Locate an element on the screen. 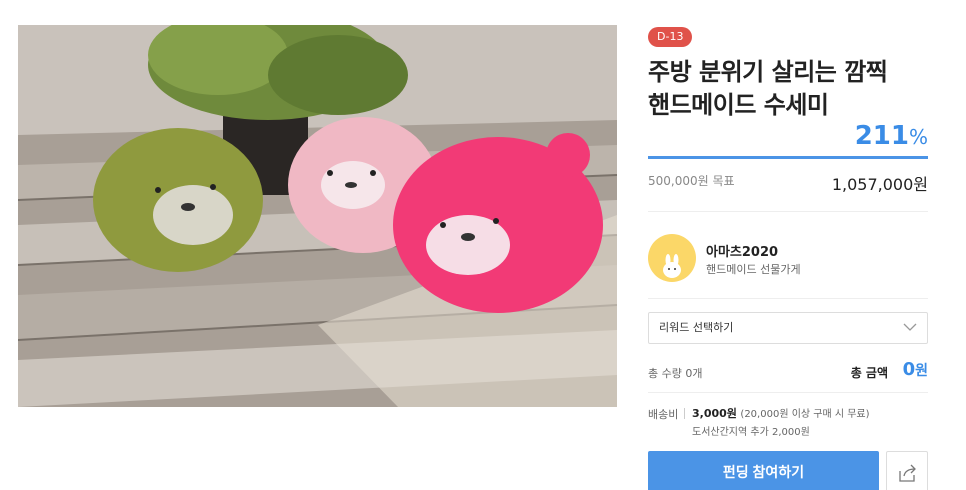 The width and height of the screenshot is (966, 490). raised-amount: 1,057,000원 is located at coordinates (879, 184).